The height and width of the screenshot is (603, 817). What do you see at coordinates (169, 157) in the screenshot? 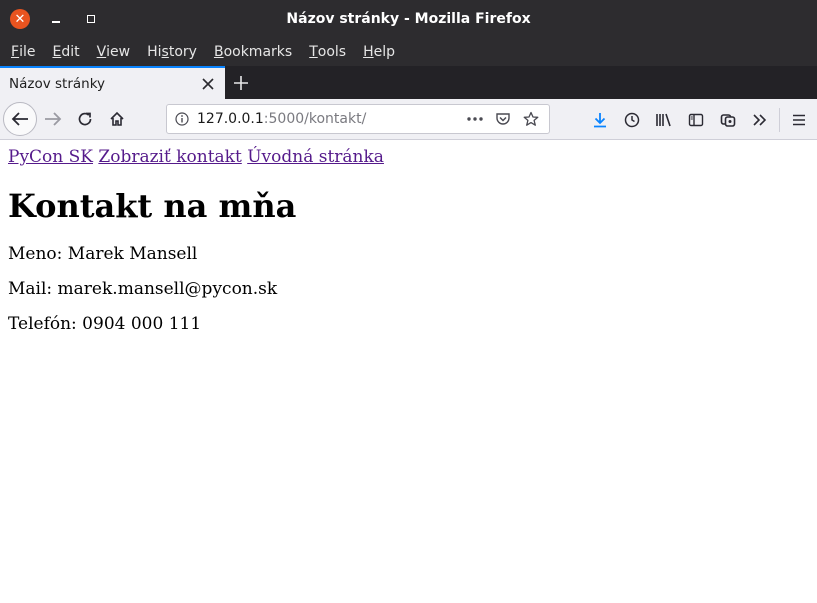
I see `link-show-contact: Zobraziť kontakt` at bounding box center [169, 157].